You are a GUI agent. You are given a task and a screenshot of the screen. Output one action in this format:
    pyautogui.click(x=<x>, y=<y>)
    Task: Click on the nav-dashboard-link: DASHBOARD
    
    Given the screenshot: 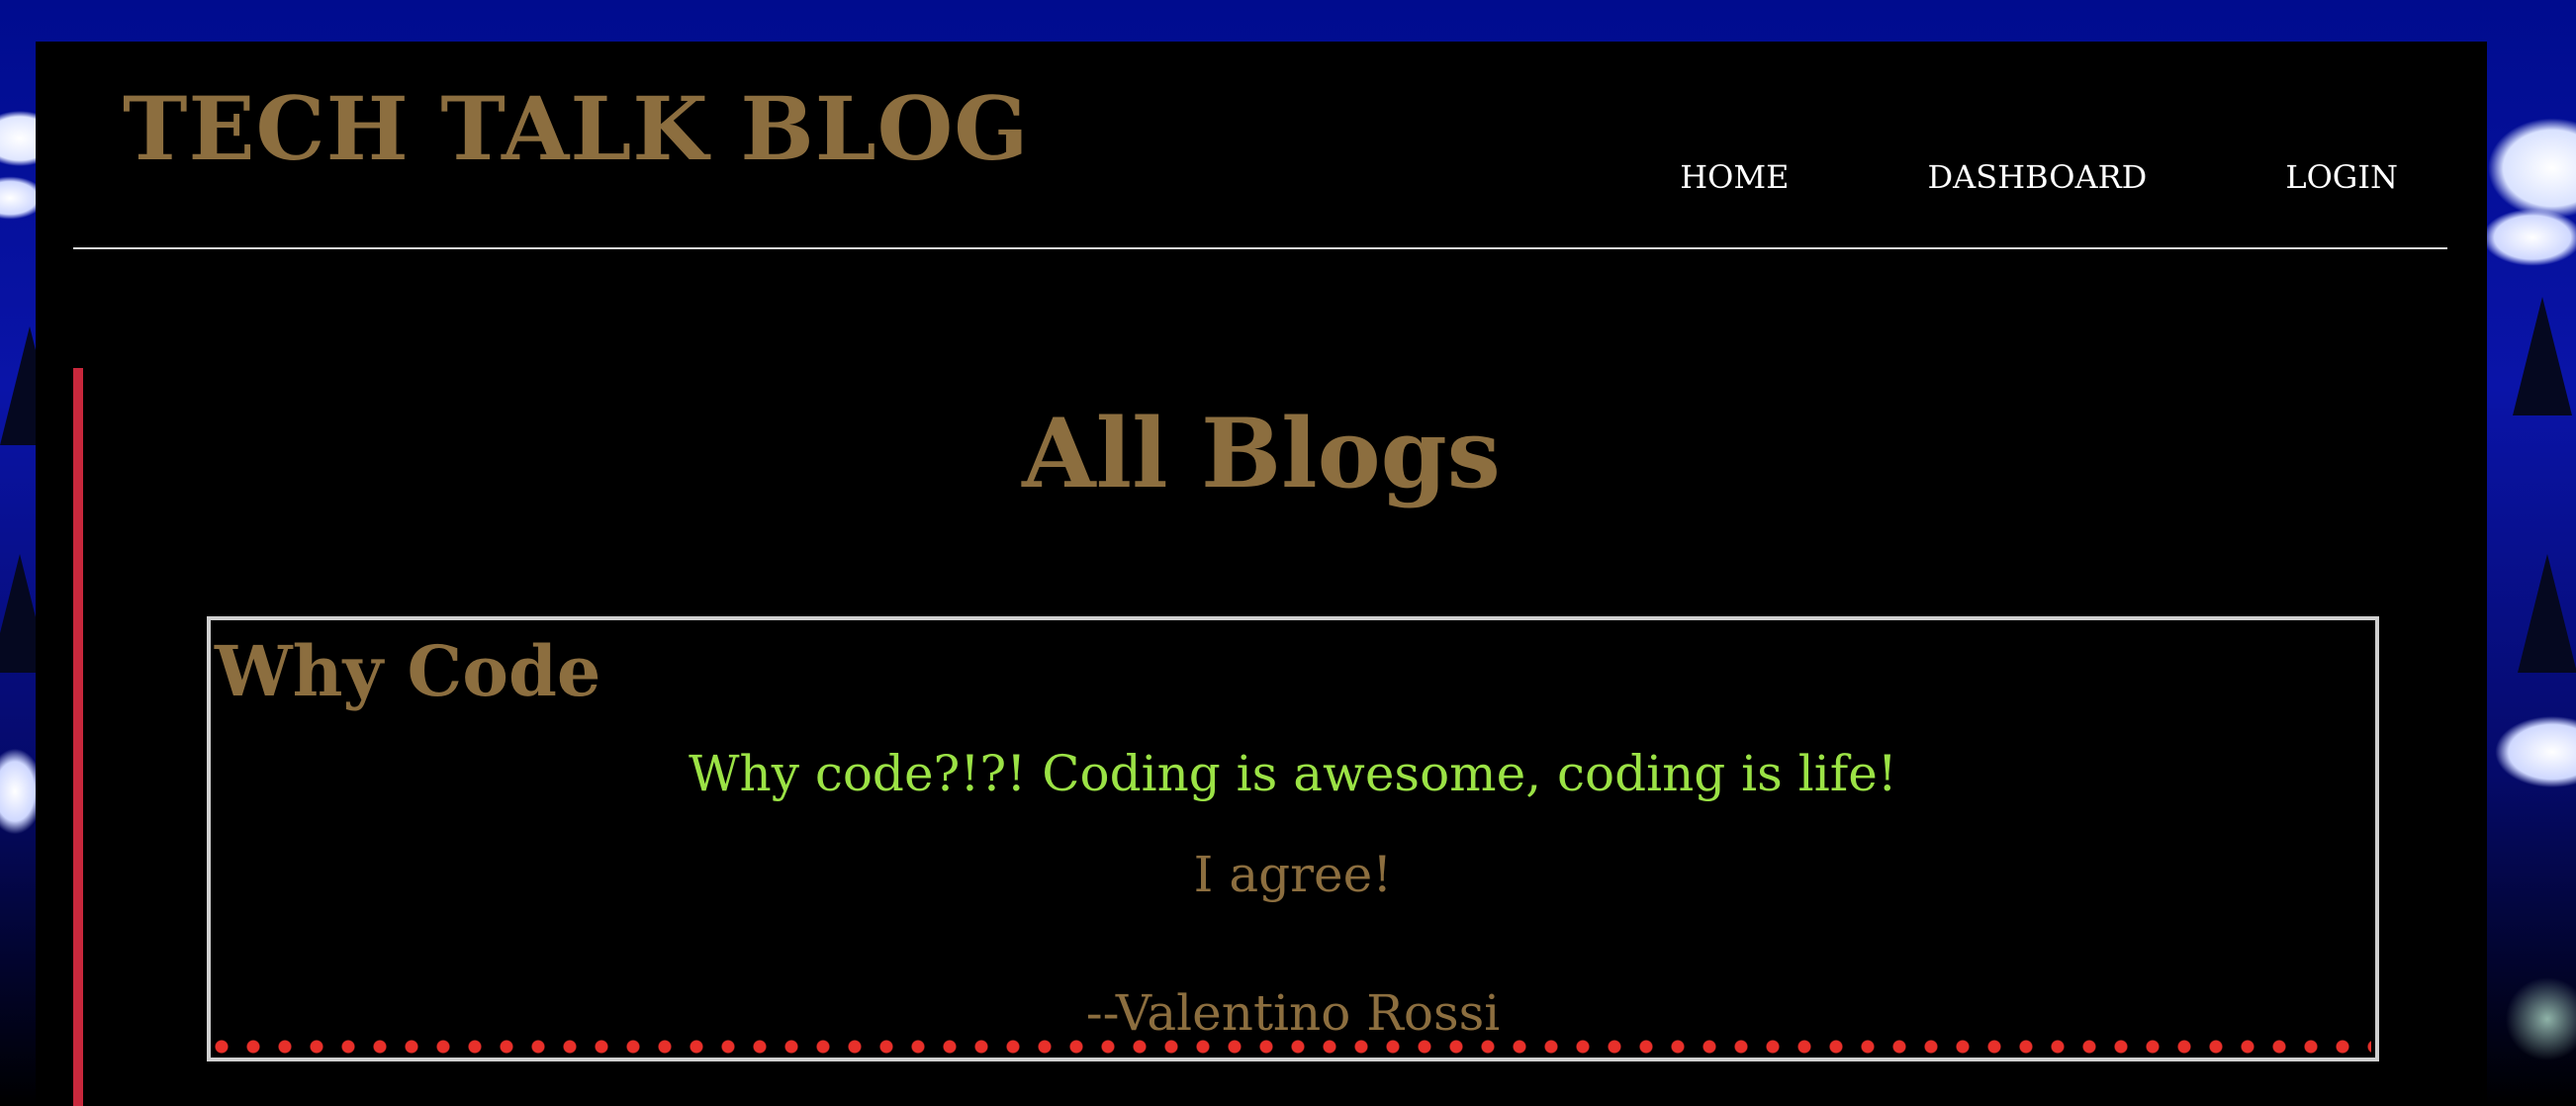 What is the action you would take?
    pyautogui.click(x=2038, y=177)
    